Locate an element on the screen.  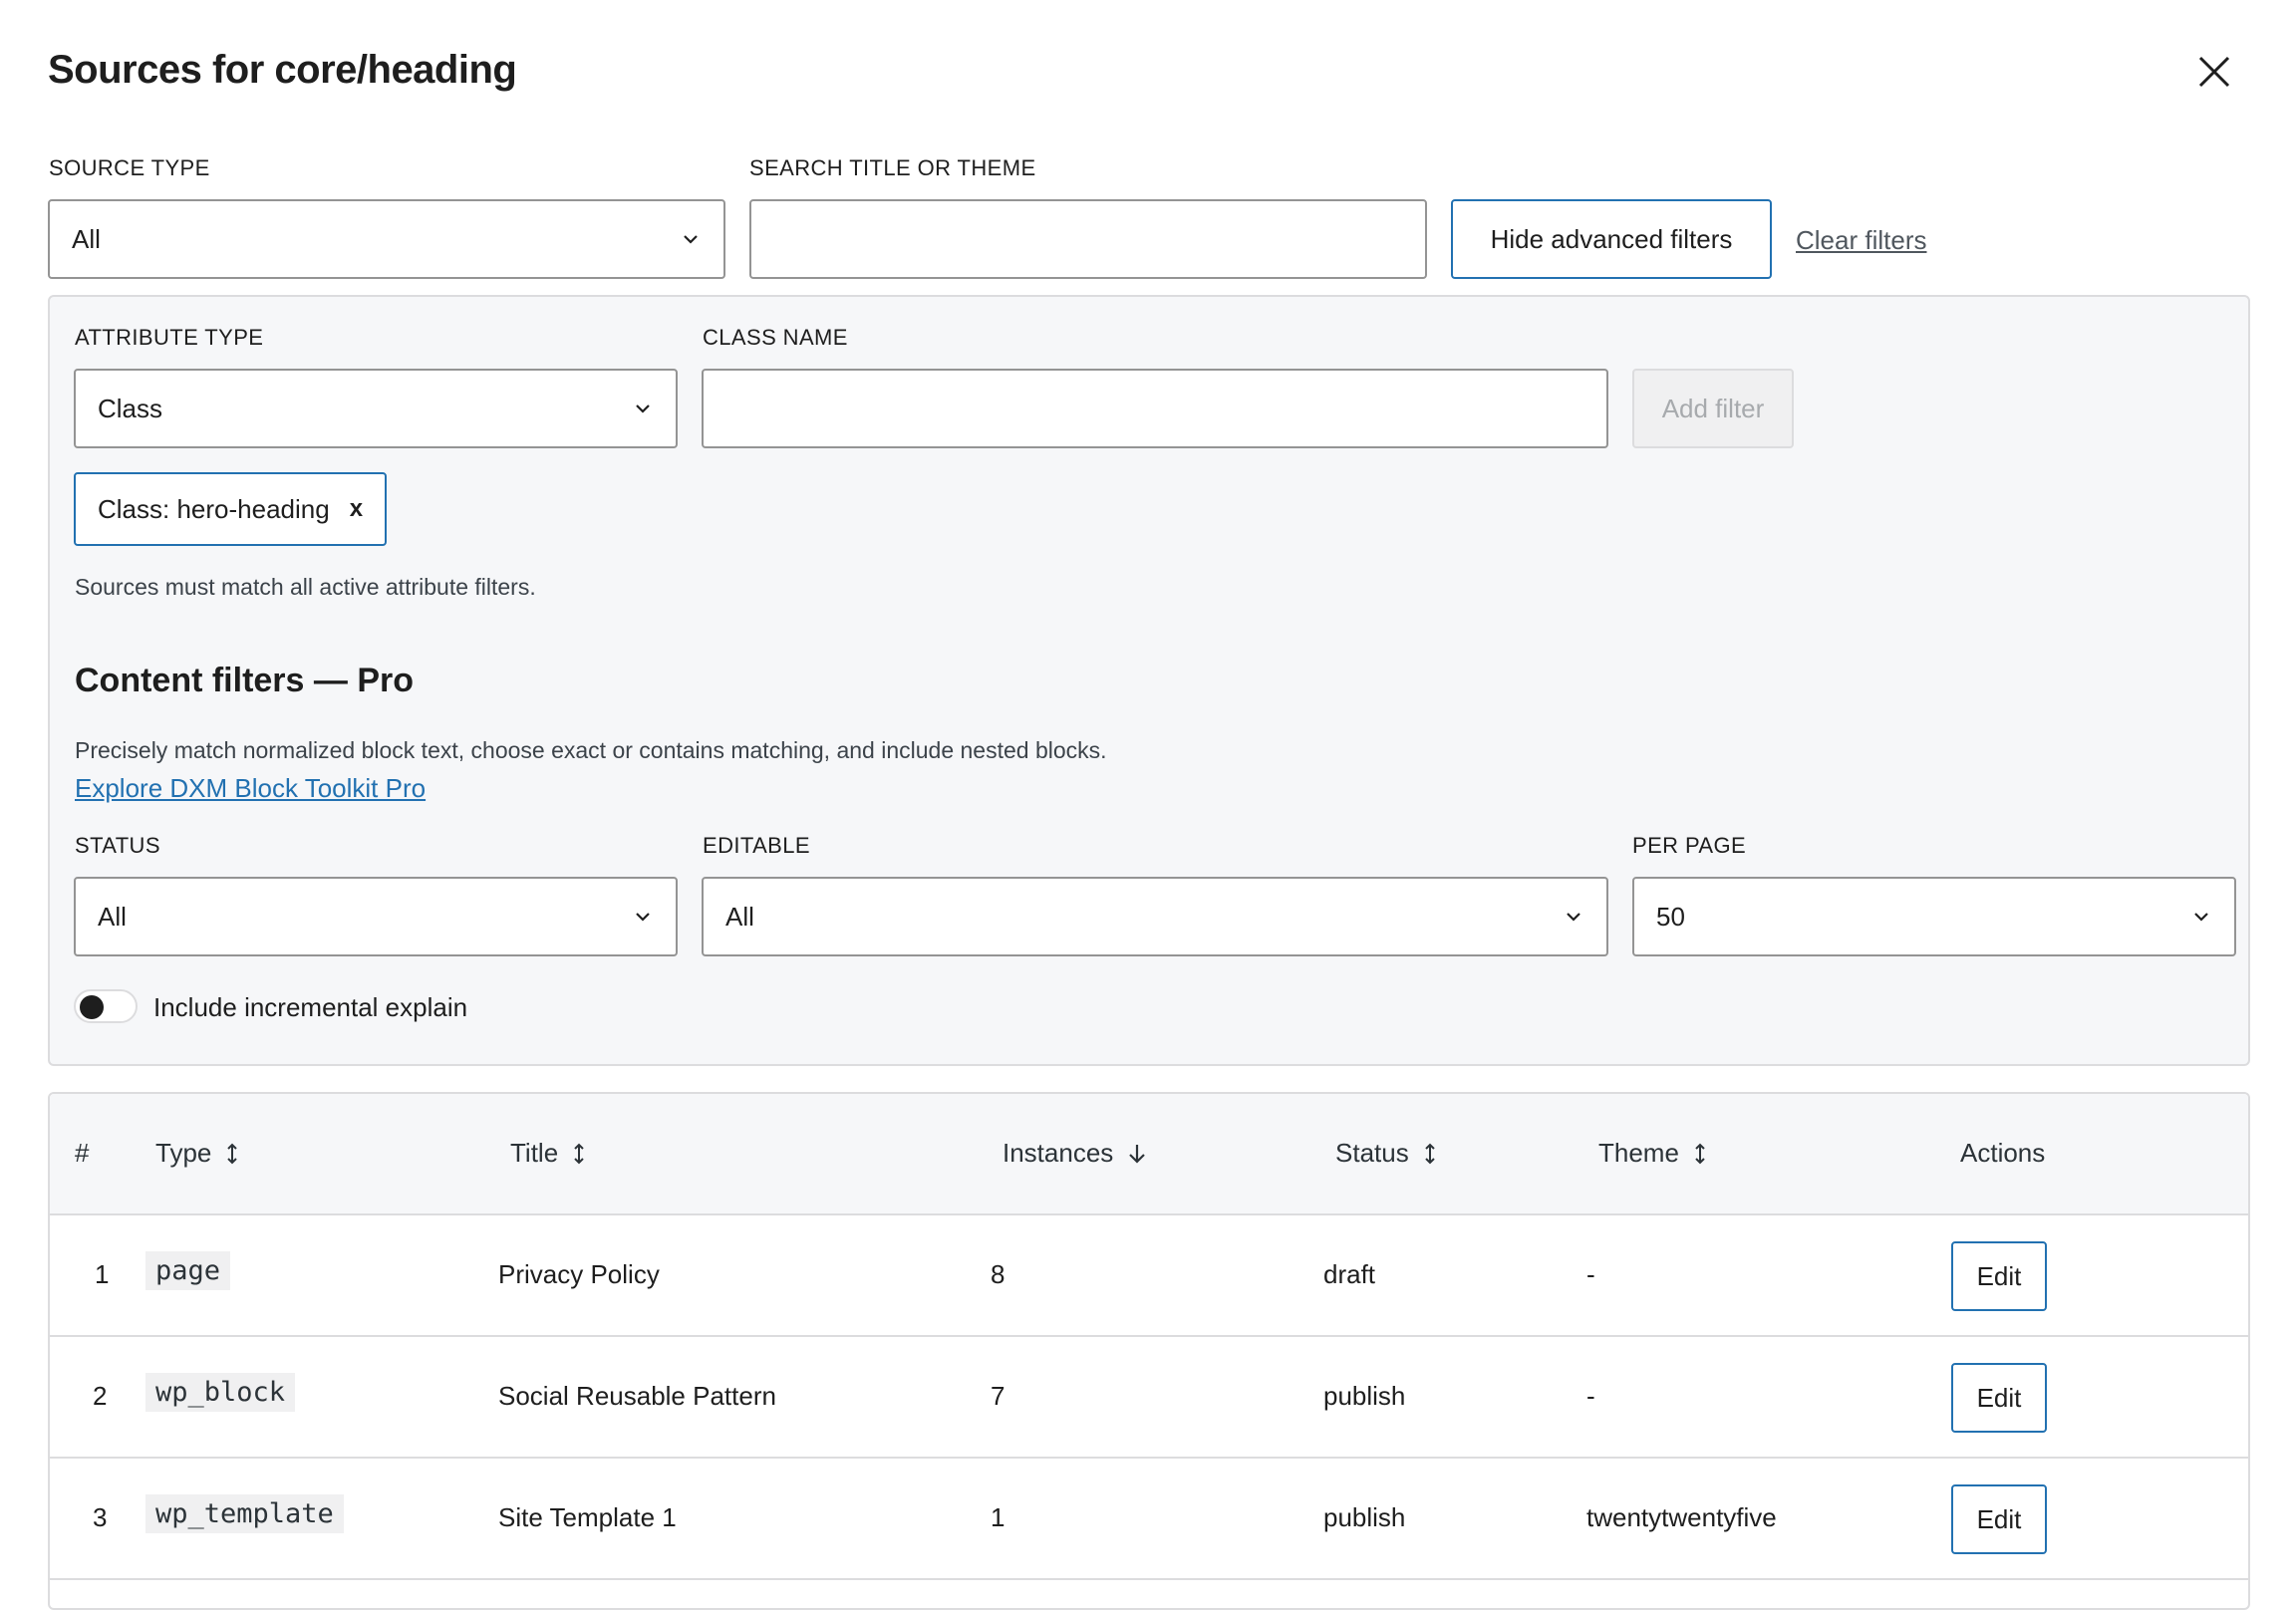
column-header-index-label: # is located at coordinates (82, 1153).